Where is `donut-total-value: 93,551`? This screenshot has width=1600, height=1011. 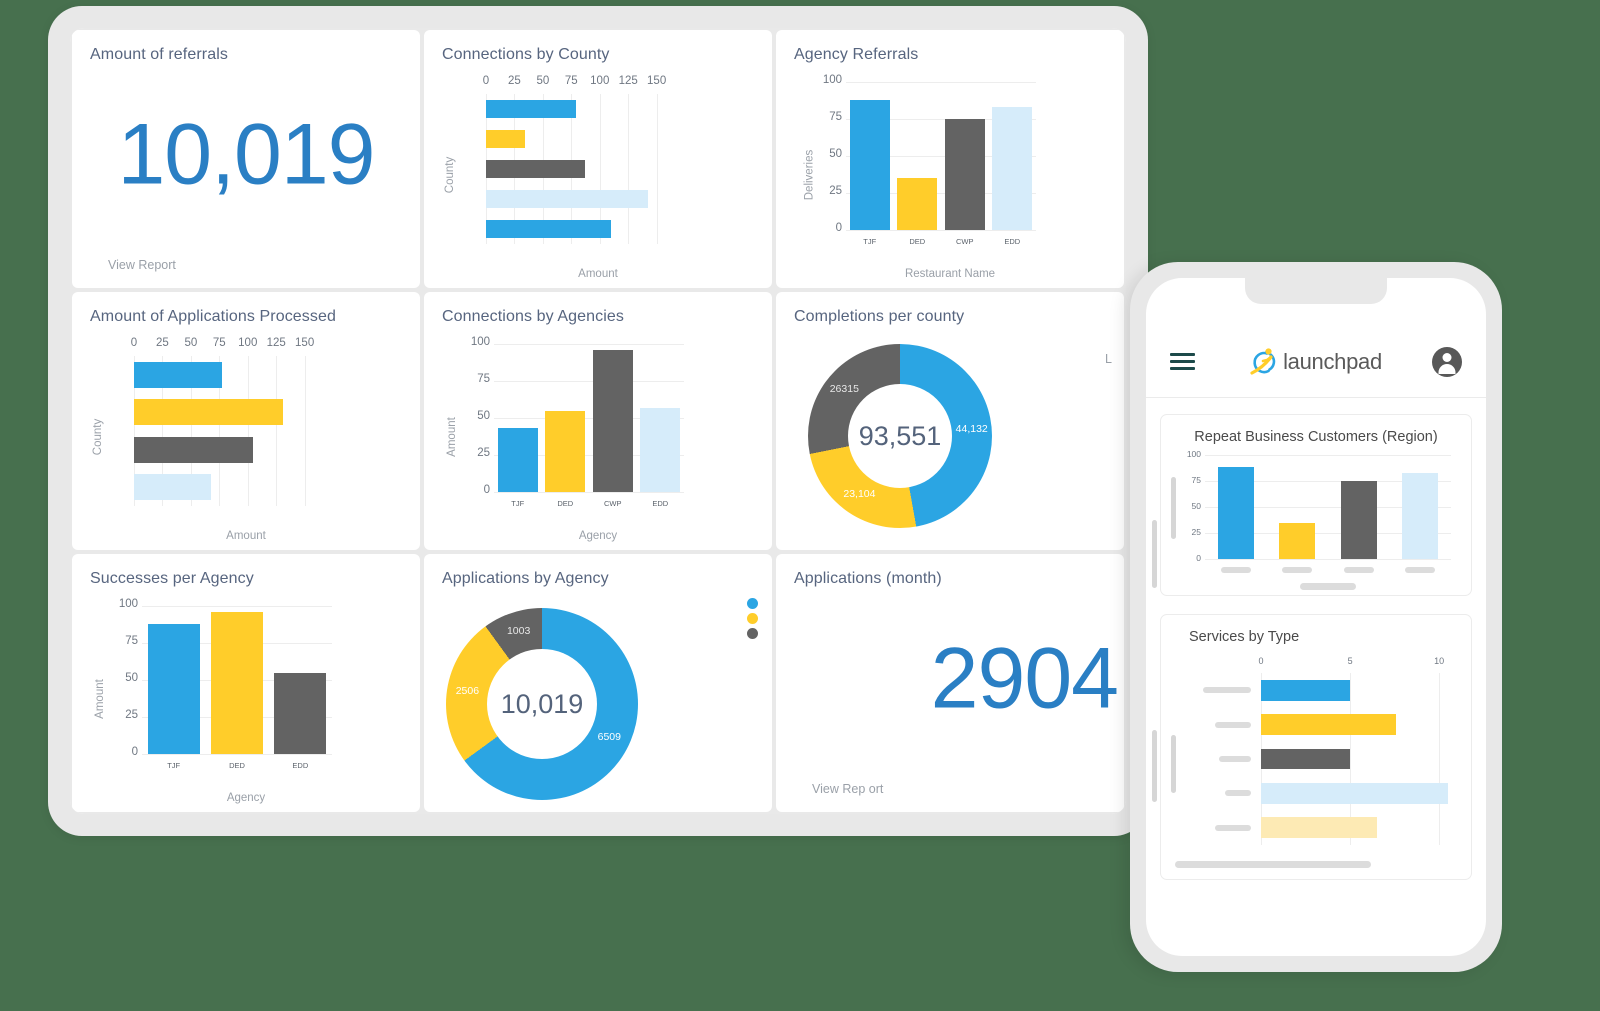 donut-total-value: 93,551 is located at coordinates (900, 435).